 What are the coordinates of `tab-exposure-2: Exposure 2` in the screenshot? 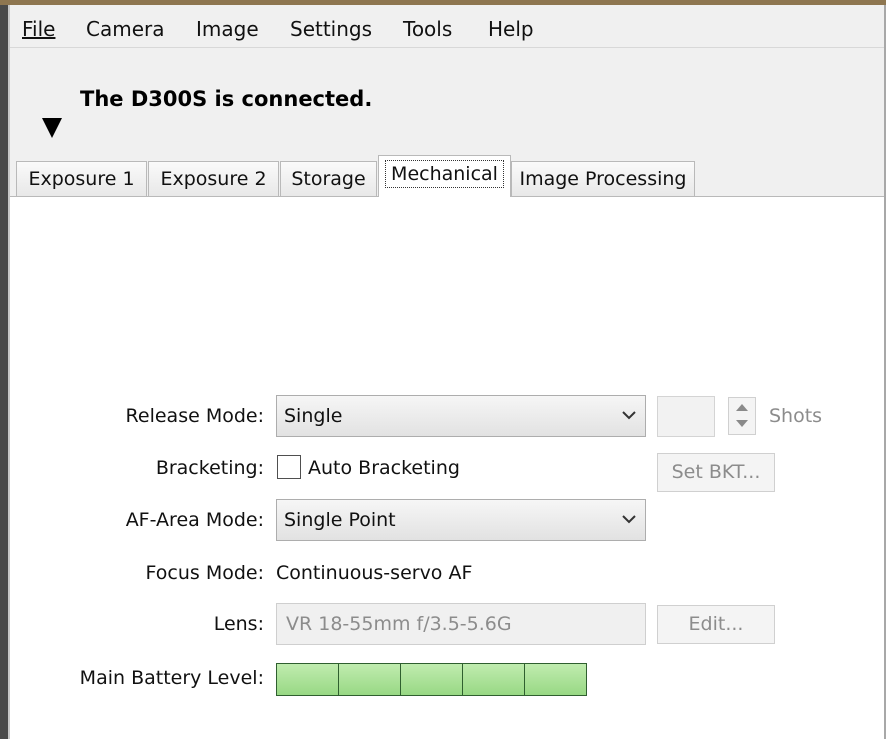 It's located at (213, 178).